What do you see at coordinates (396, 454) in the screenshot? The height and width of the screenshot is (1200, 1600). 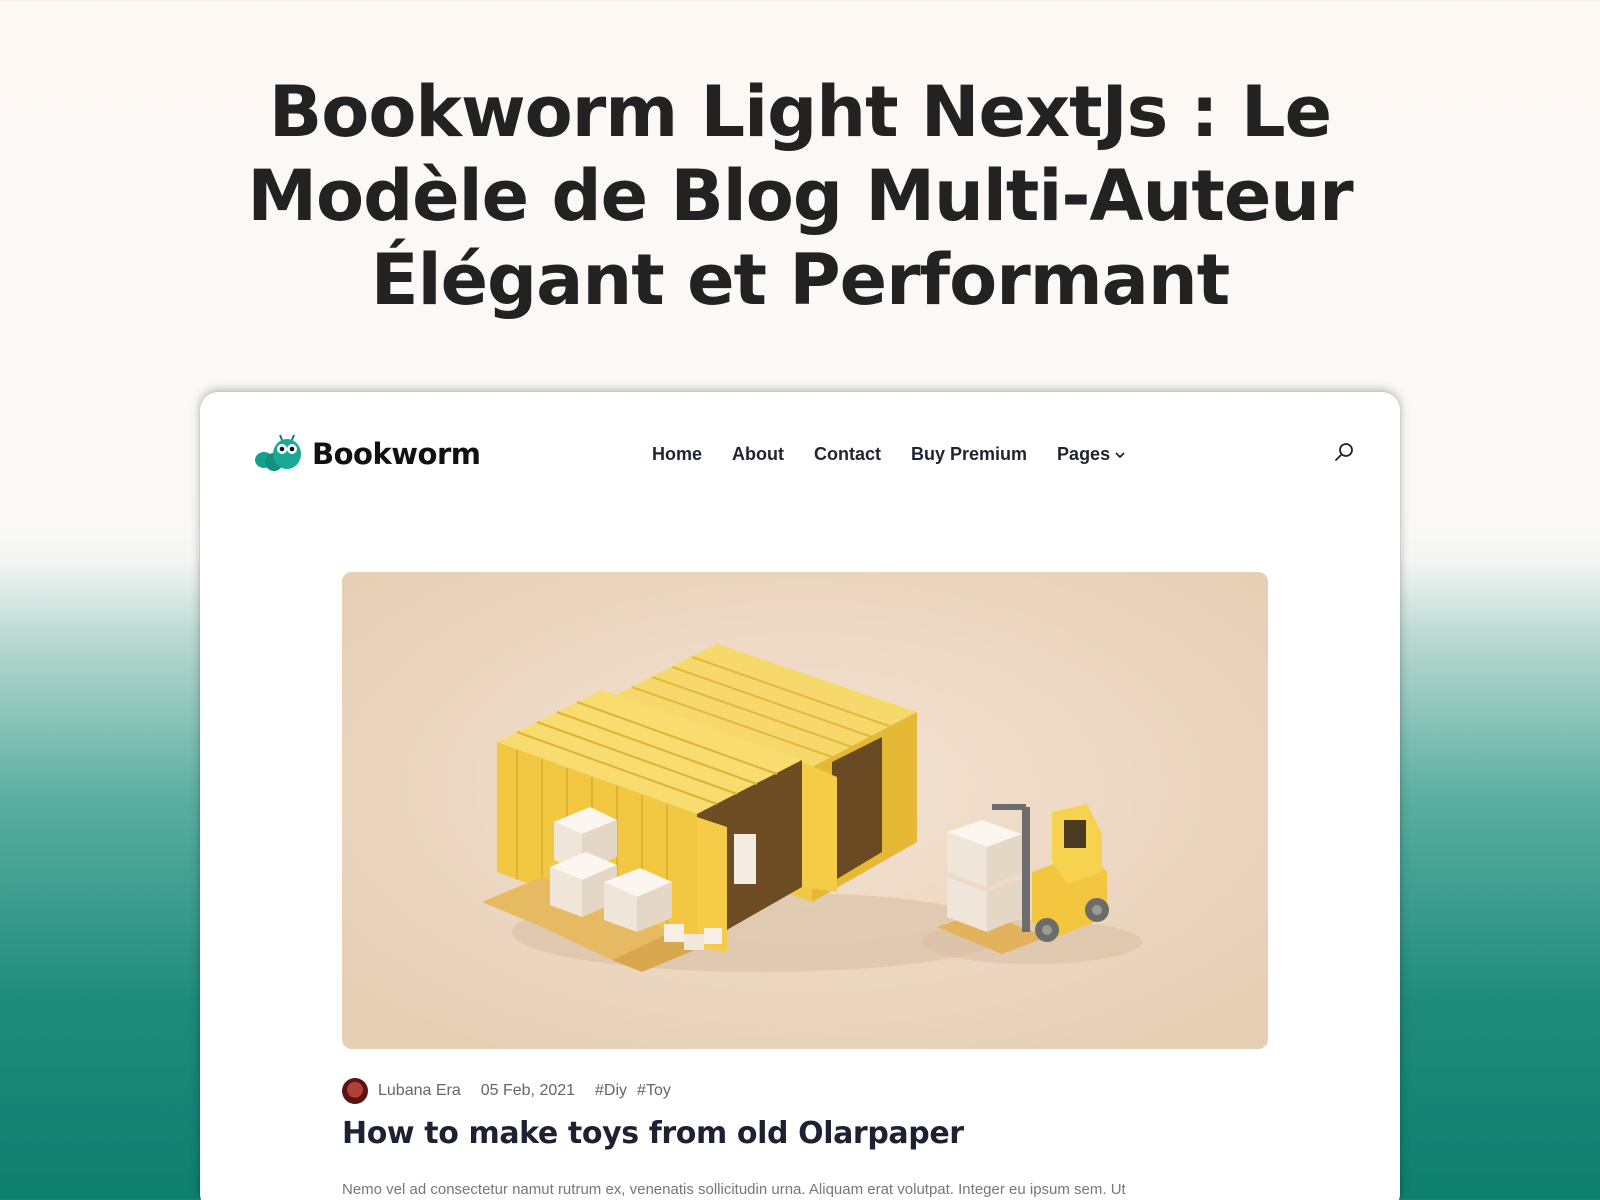 I see `logo-text: Bookworm` at bounding box center [396, 454].